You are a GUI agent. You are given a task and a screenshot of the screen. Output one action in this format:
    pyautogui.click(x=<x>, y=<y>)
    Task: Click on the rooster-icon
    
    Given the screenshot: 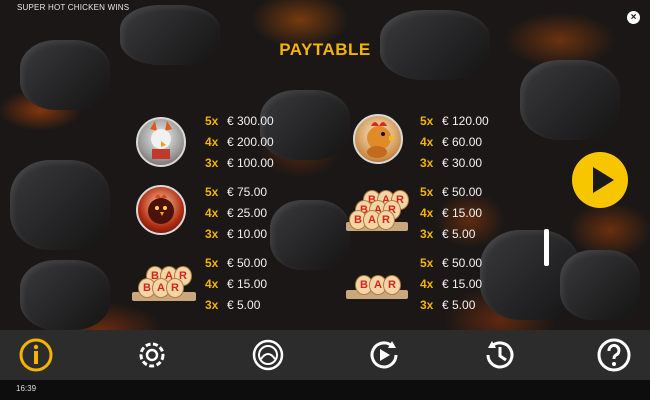 What is the action you would take?
    pyautogui.click(x=382, y=140)
    